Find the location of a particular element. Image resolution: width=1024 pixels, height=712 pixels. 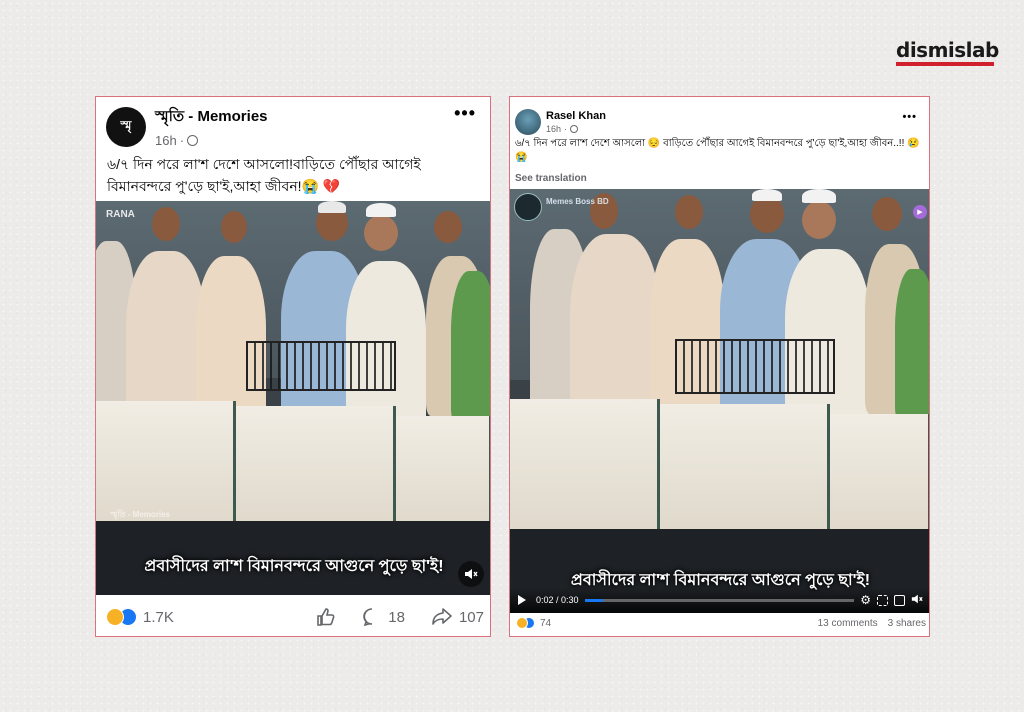

watermark-avatar is located at coordinates (528, 207).